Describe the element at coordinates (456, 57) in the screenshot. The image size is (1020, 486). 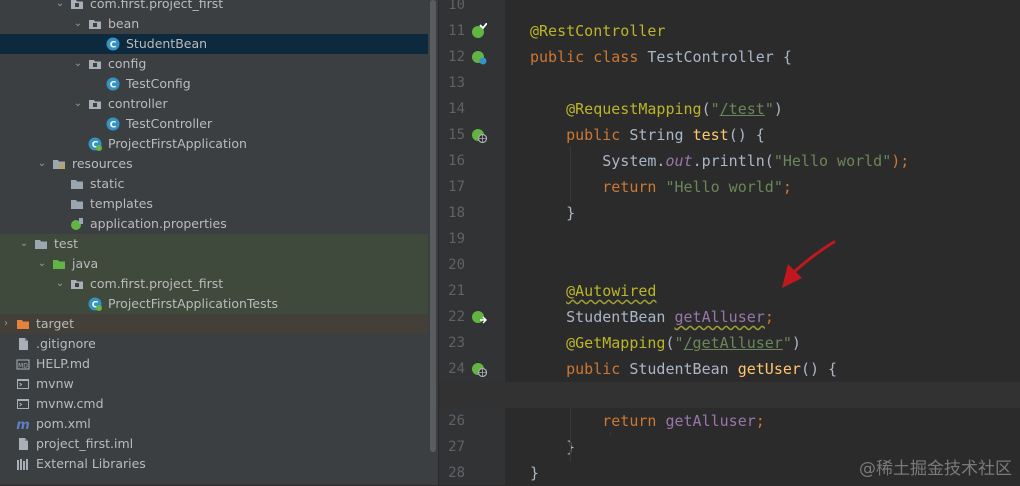
I see `line-number: 12` at that location.